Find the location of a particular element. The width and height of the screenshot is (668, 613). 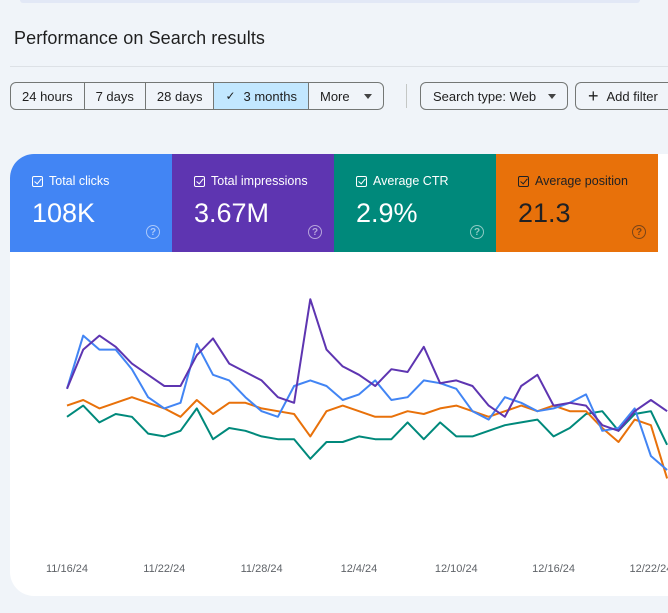

date-range-label: 3 months is located at coordinates (270, 96).